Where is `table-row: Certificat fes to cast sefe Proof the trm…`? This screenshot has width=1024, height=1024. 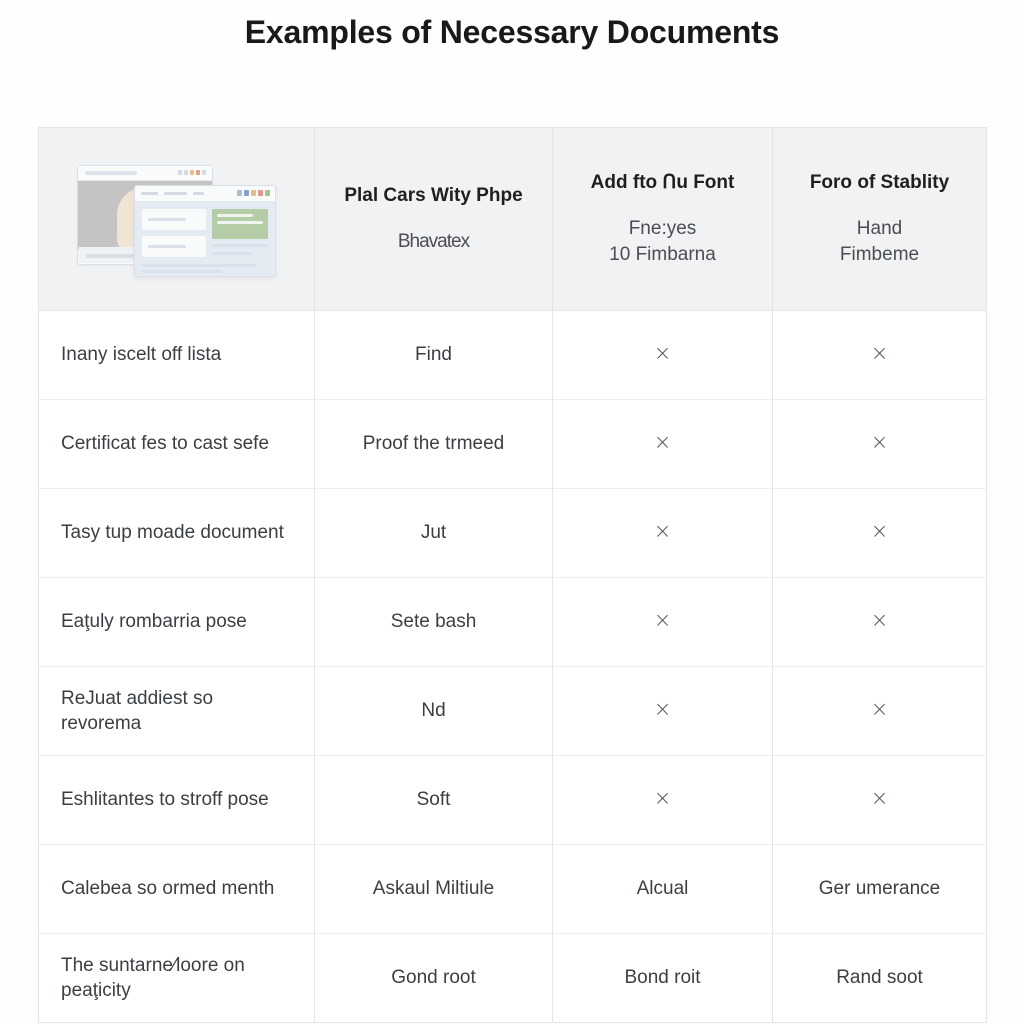
table-row: Certificat fes to cast sefe Proof the trm… is located at coordinates (512, 444).